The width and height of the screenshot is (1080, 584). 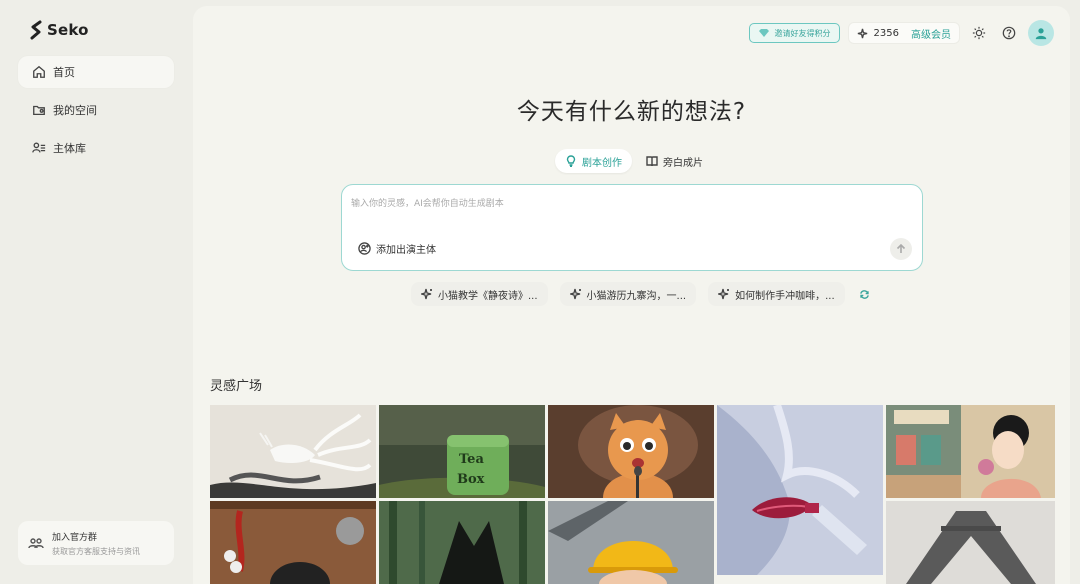 I want to click on subject-library-icon, so click(x=39, y=147).